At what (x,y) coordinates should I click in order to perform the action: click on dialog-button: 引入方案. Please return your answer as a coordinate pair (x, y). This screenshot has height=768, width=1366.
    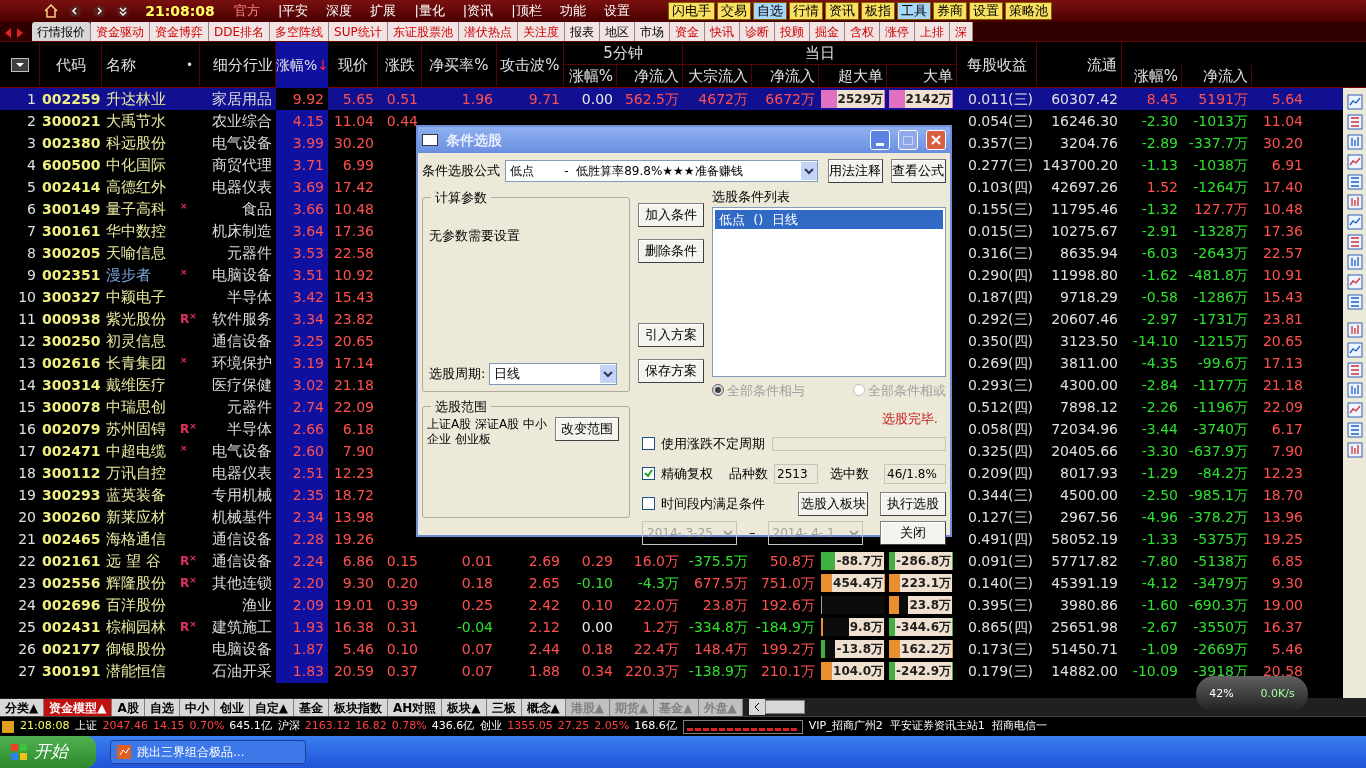
    Looking at the image, I should click on (671, 335).